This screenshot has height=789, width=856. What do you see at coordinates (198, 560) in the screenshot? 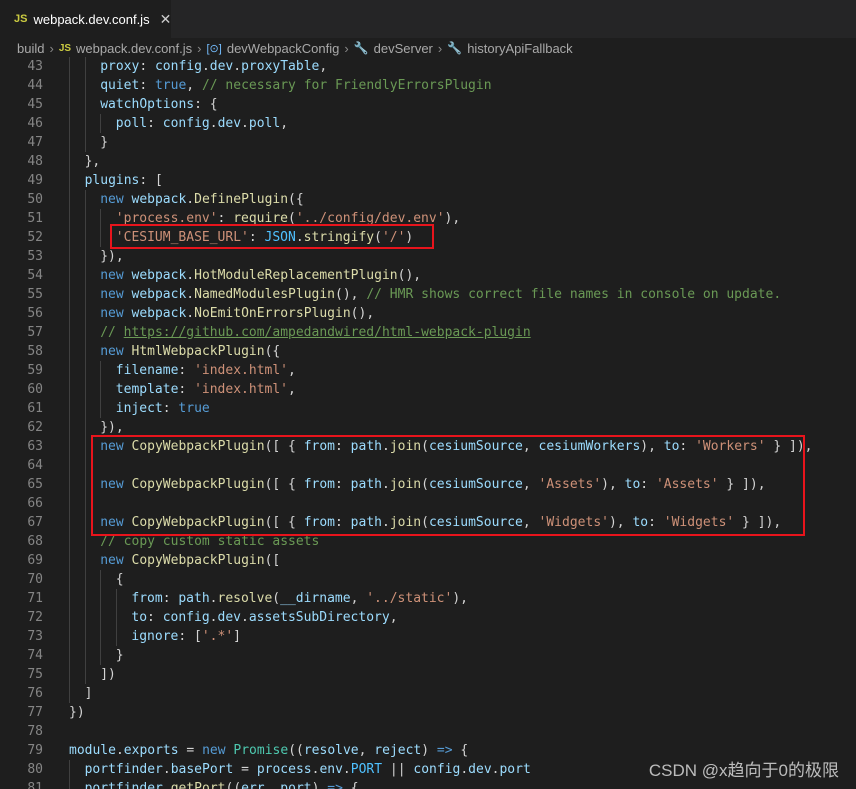
I see `code-token: CopyWebpackPlugin` at bounding box center [198, 560].